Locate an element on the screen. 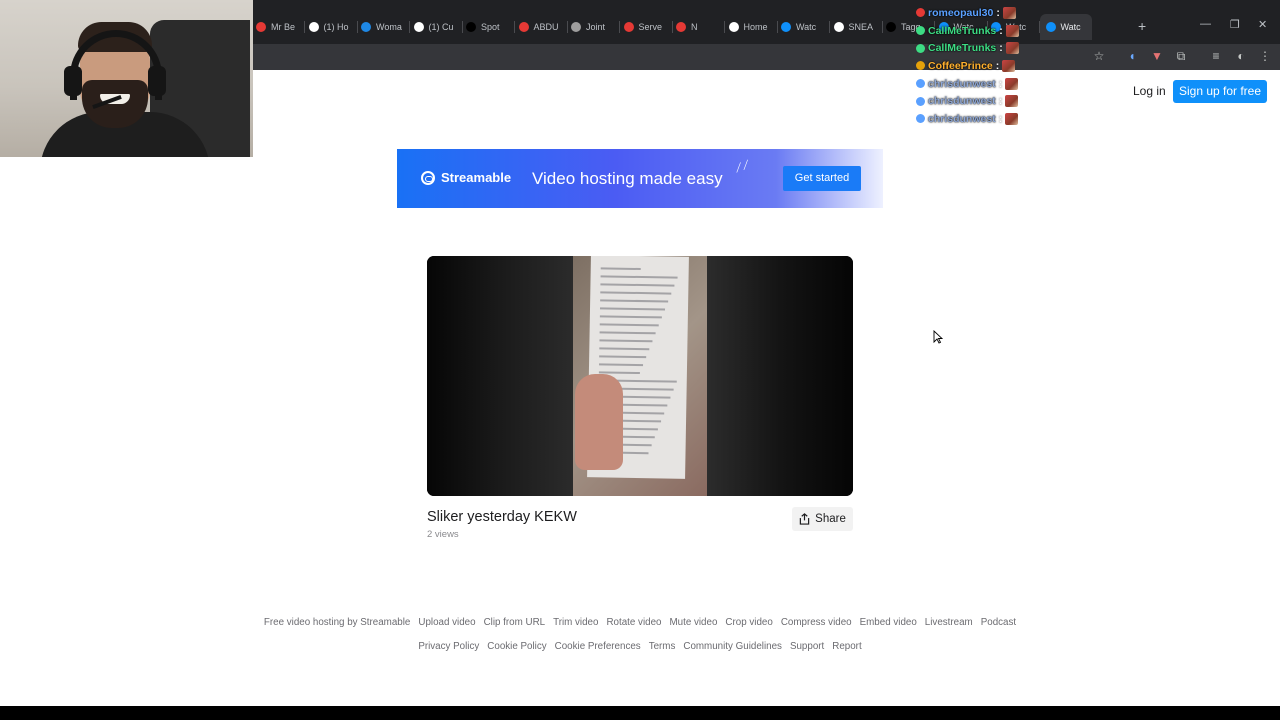 This screenshot has height=720, width=1280. webcam-overlay is located at coordinates (126, 78).